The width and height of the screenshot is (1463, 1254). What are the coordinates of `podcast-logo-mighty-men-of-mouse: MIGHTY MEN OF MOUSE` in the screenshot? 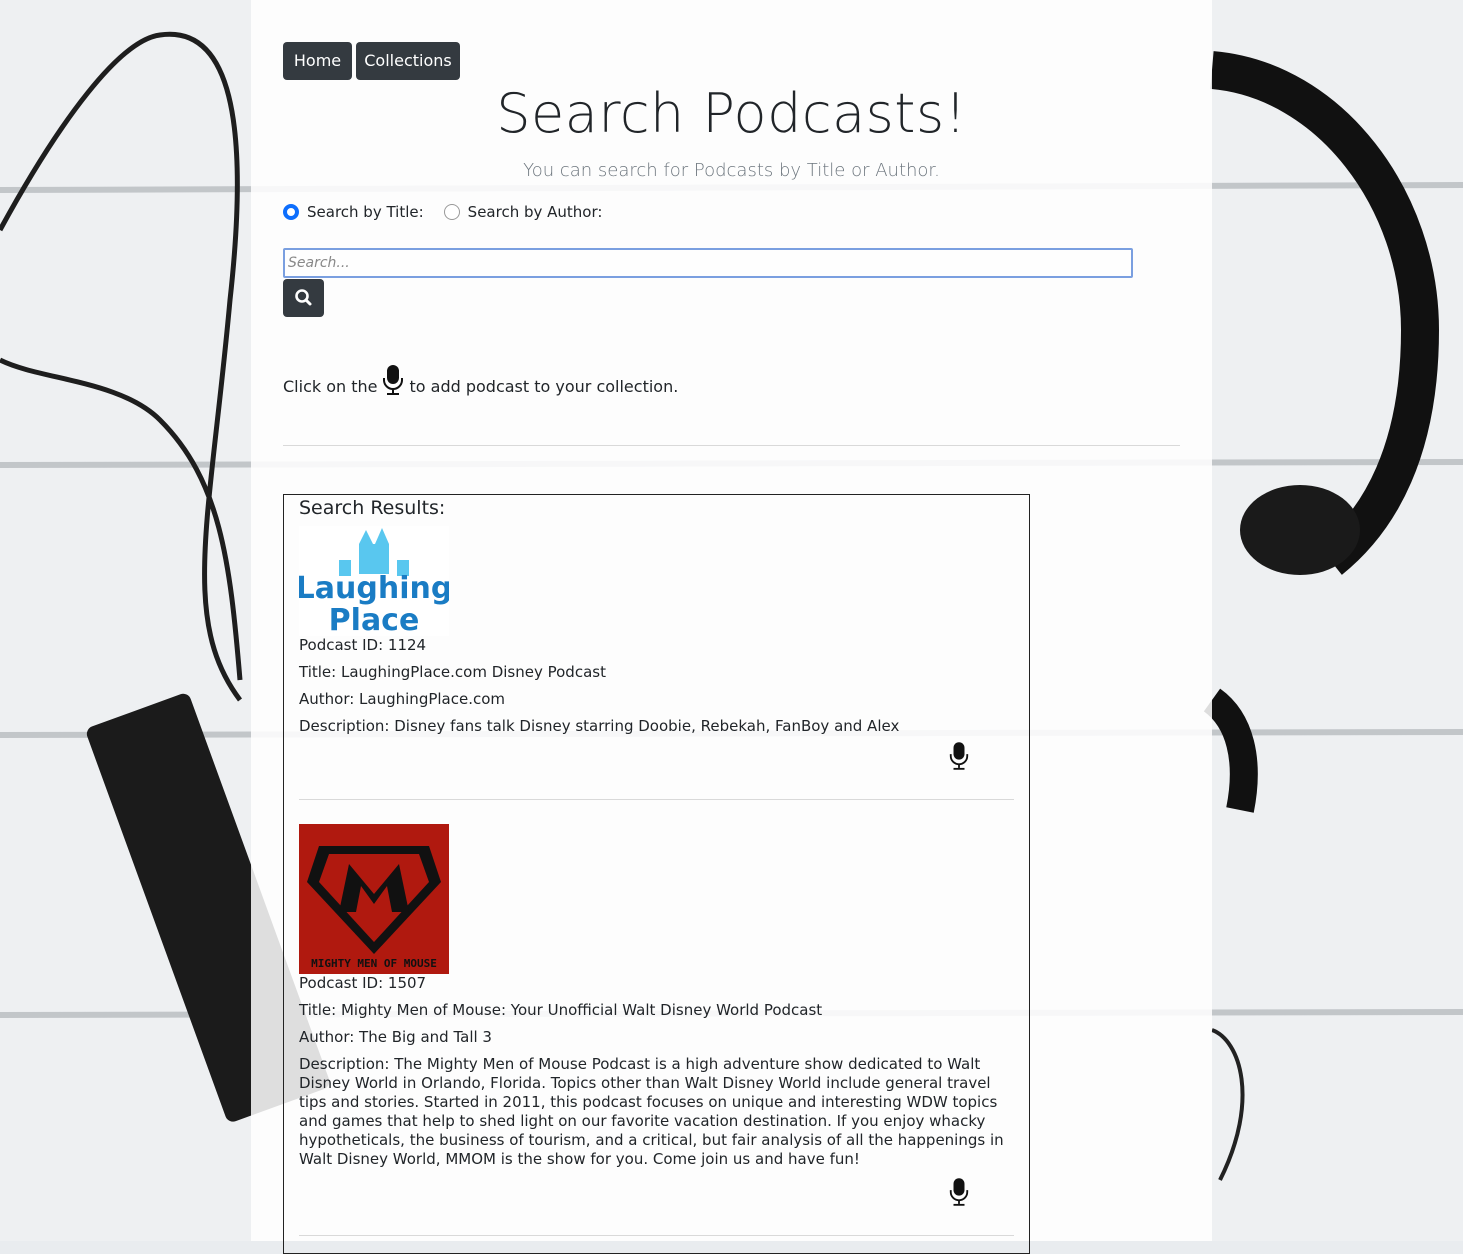 It's located at (374, 899).